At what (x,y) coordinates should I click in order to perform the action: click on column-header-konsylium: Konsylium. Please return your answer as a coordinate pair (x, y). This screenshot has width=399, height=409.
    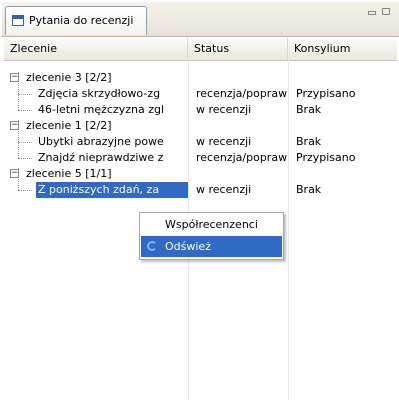
    Looking at the image, I should click on (342, 49).